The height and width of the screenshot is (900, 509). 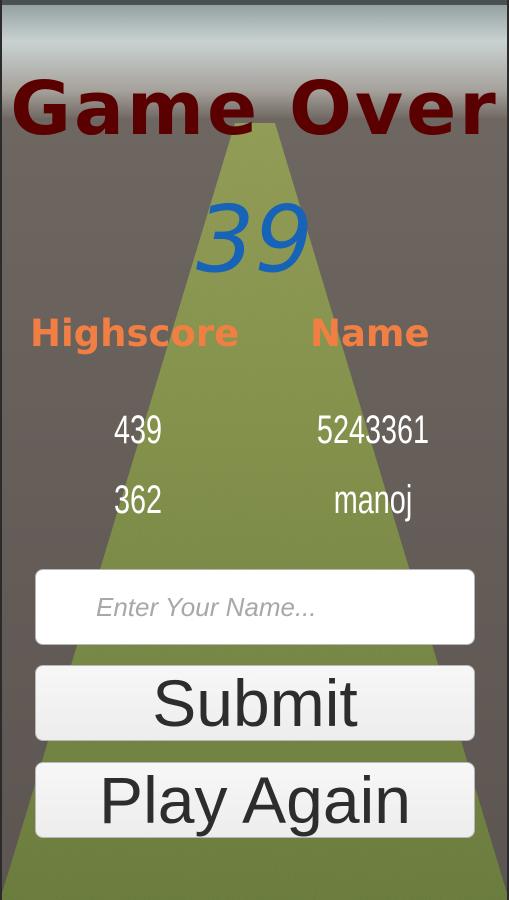 What do you see at coordinates (255, 607) in the screenshot?
I see `player-name-input` at bounding box center [255, 607].